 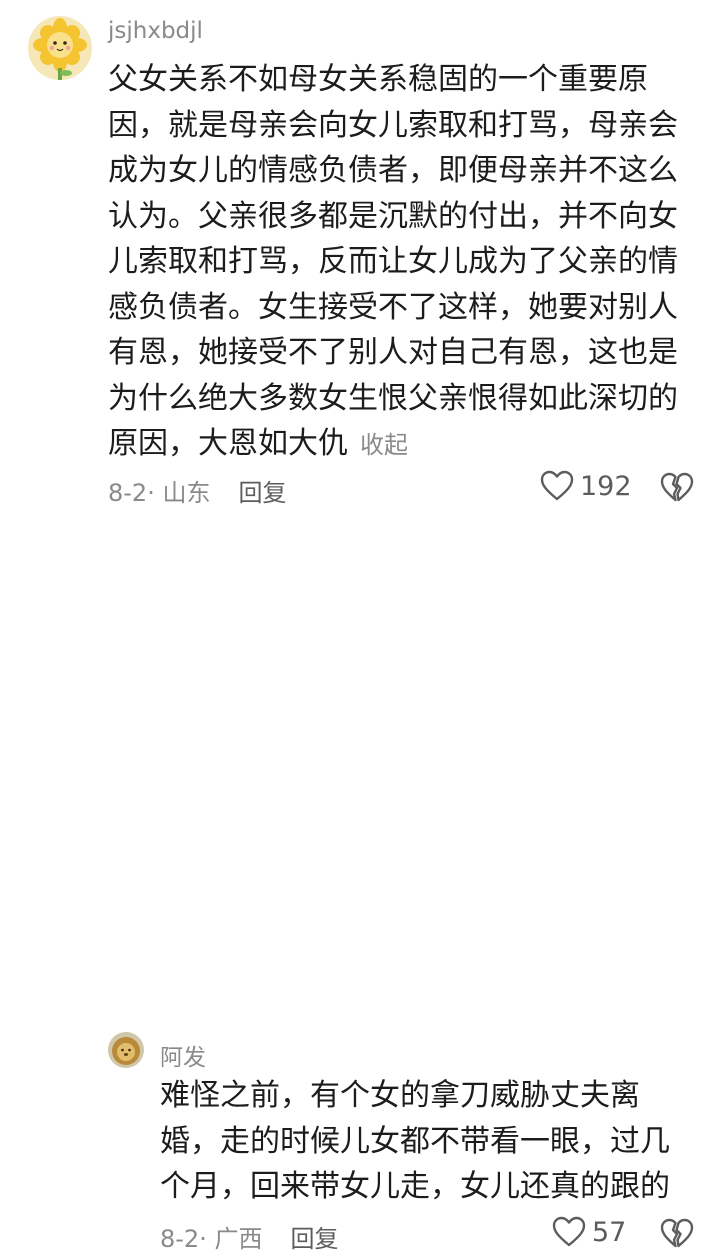 What do you see at coordinates (228, 443) in the screenshot?
I see `comment-line: 原因，大恩如大仇` at bounding box center [228, 443].